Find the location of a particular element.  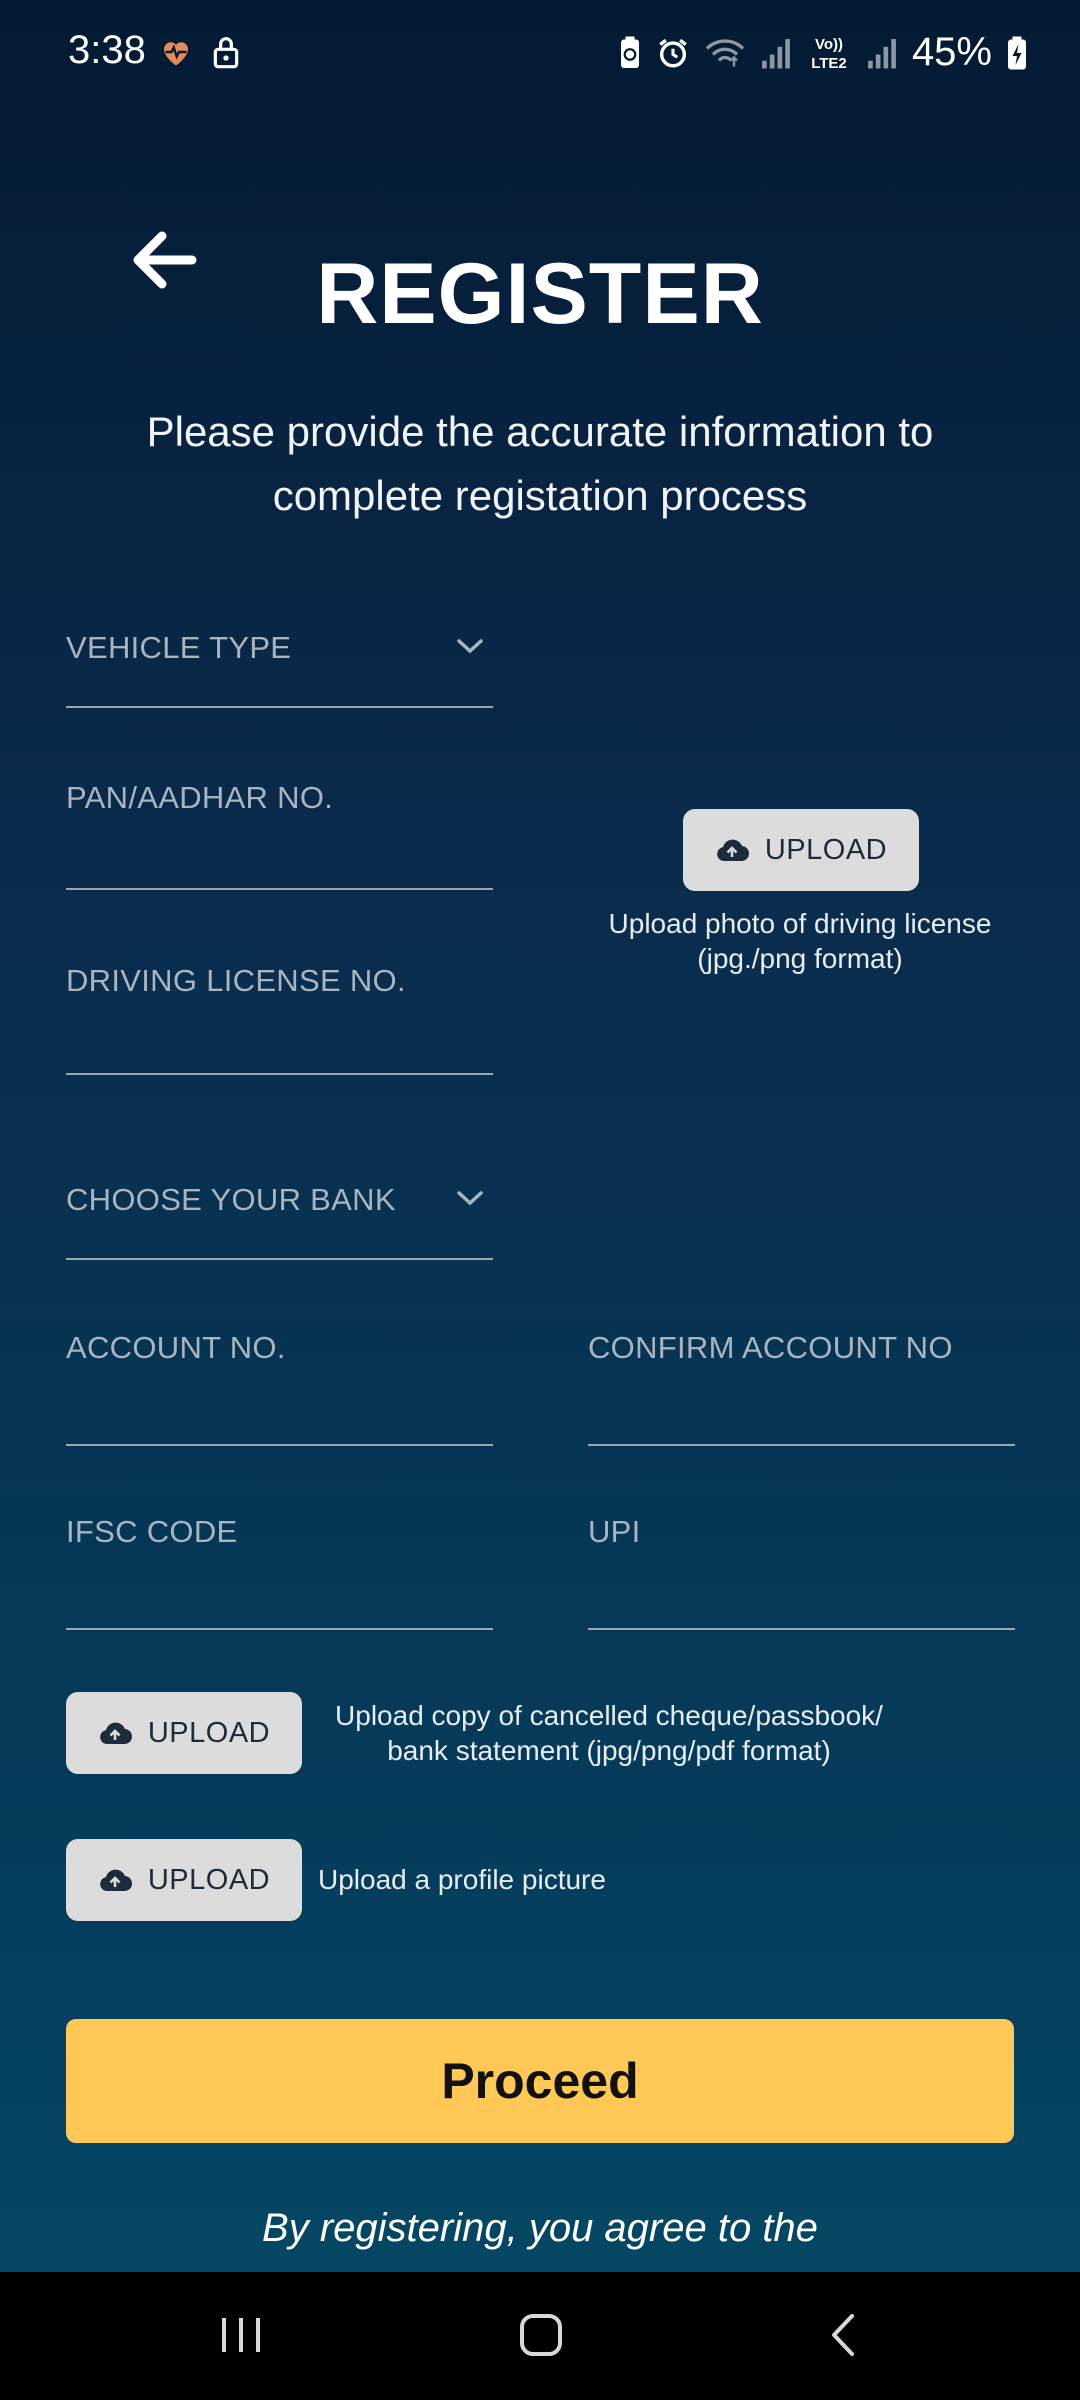

status-left-icons is located at coordinates (200, 52).